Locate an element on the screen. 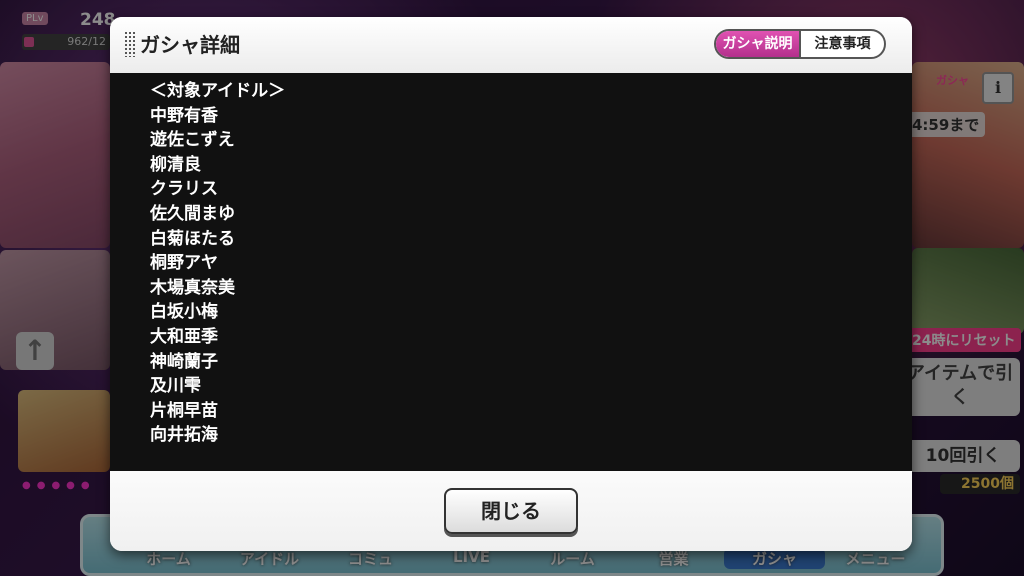 The image size is (1024, 576). dialog-footer: 閉じる is located at coordinates (511, 511).